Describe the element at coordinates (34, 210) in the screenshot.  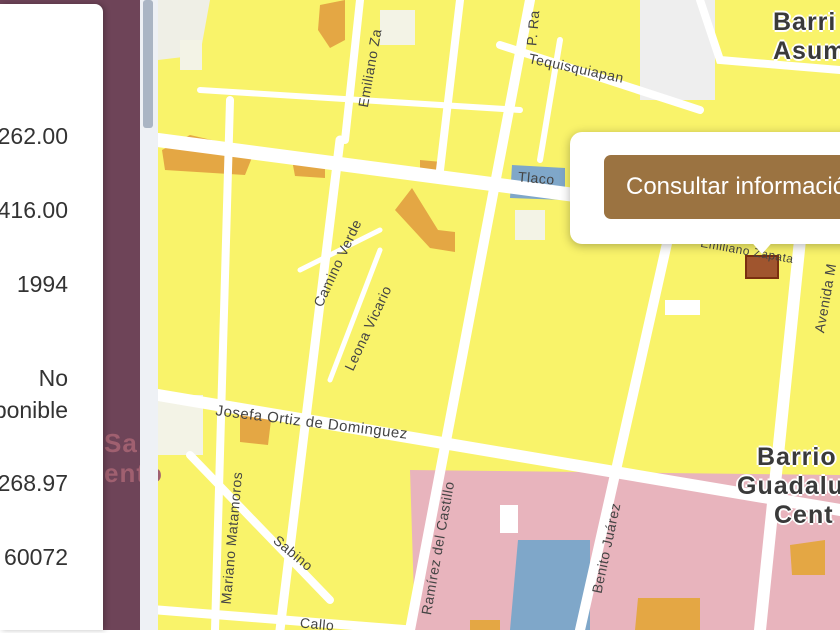
I see `info-value-2: 416.00` at that location.